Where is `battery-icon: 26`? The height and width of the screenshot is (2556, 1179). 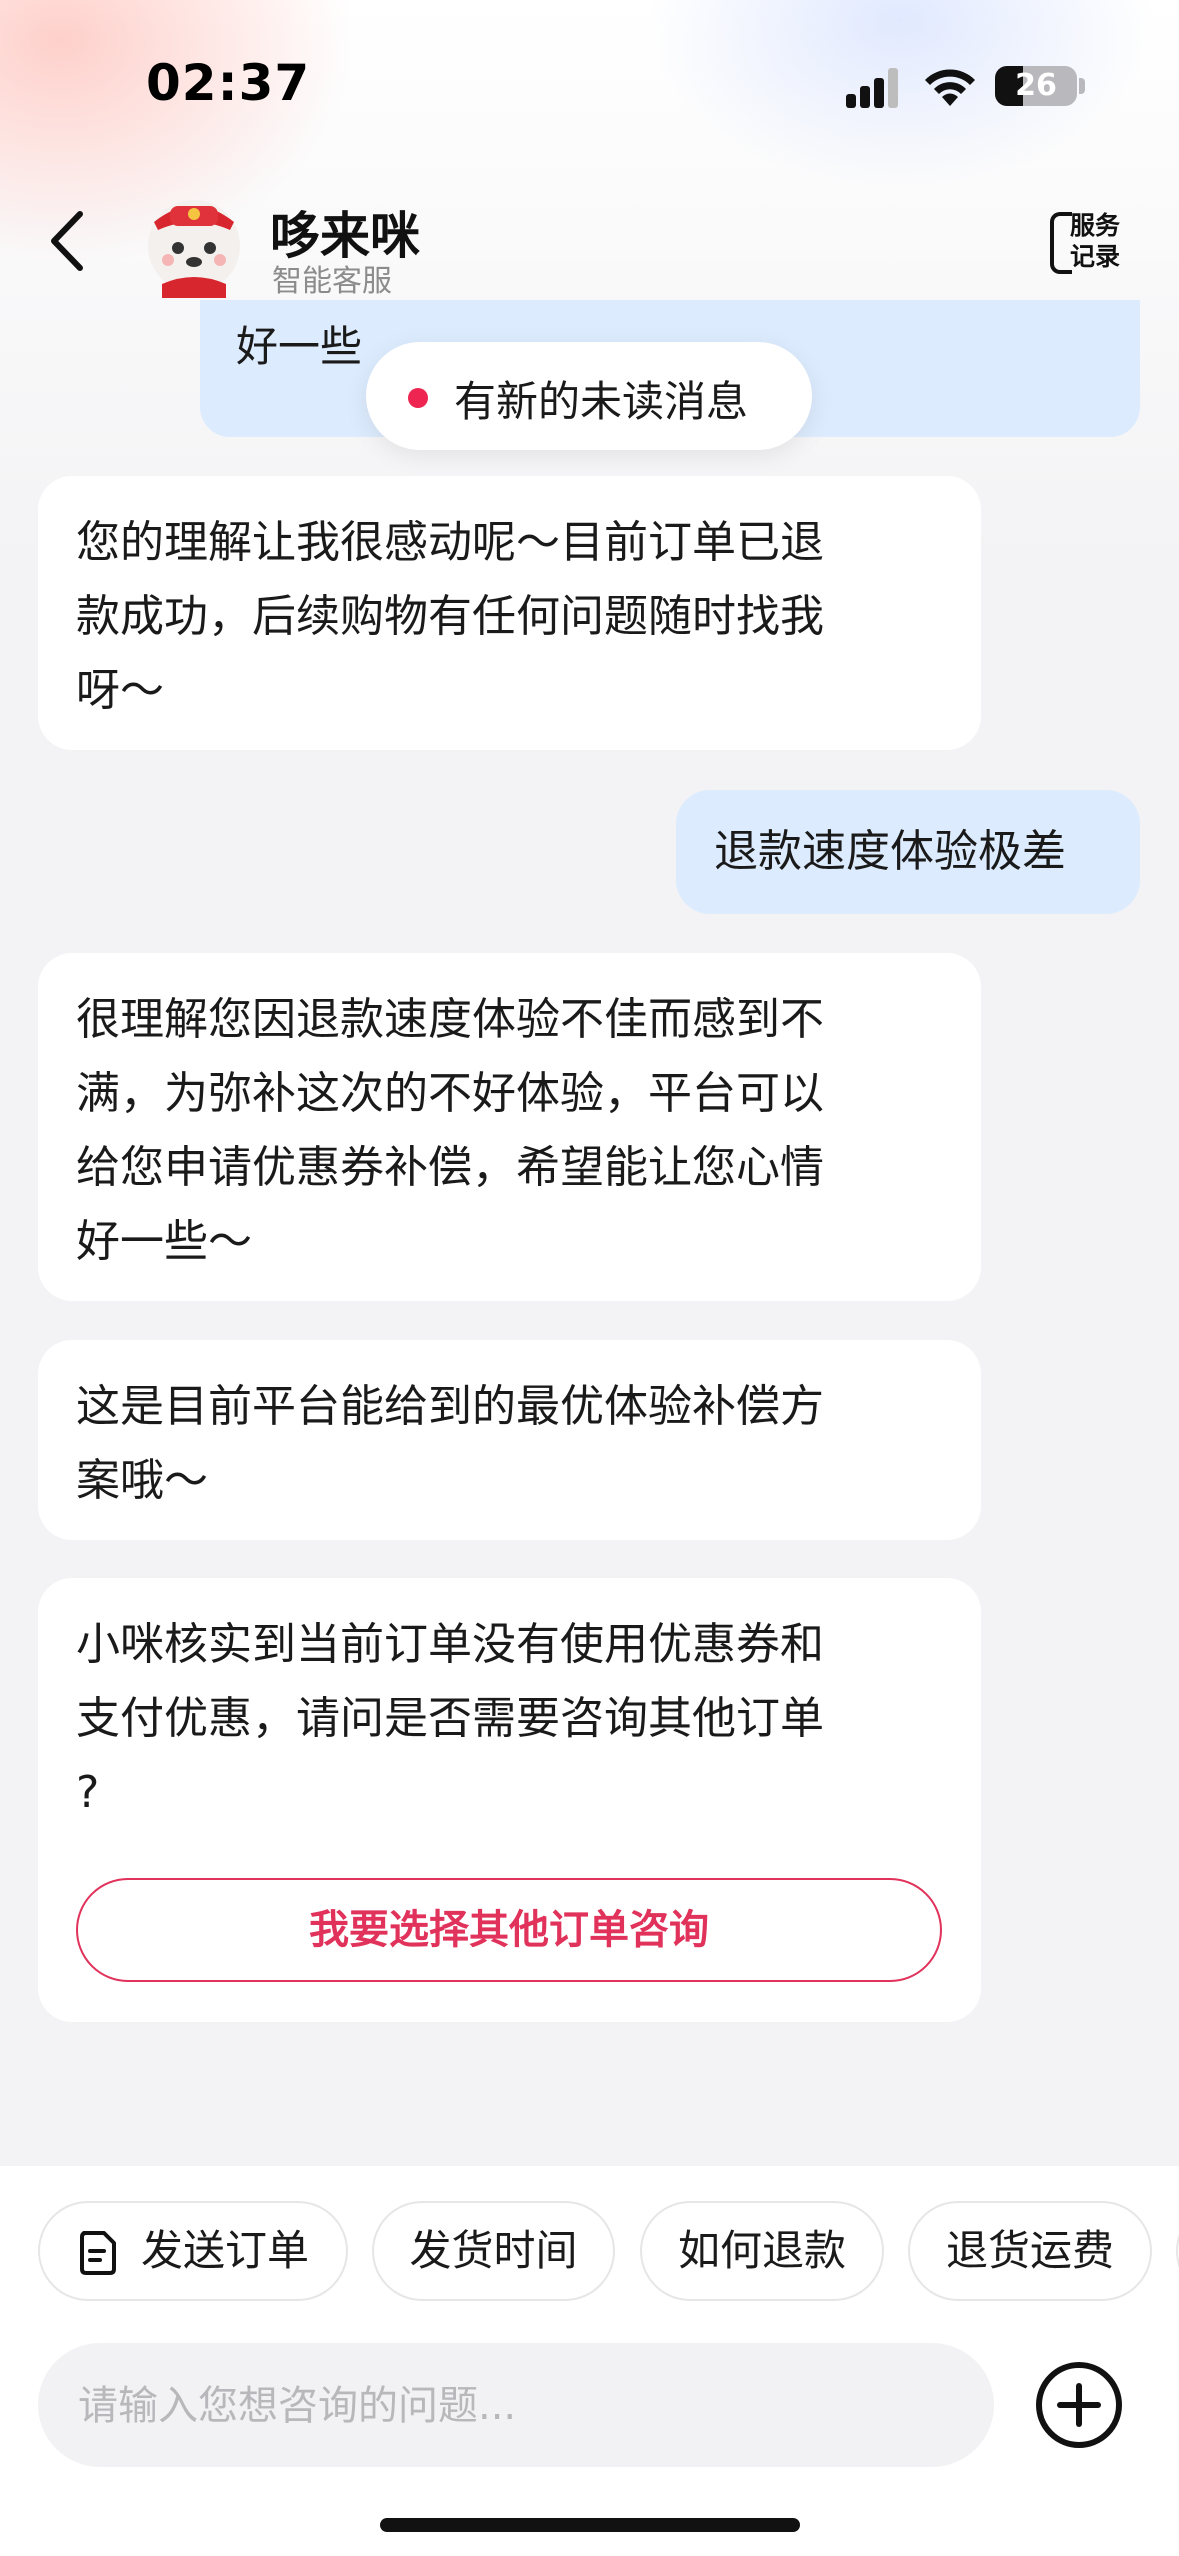
battery-icon: 26 is located at coordinates (1036, 86).